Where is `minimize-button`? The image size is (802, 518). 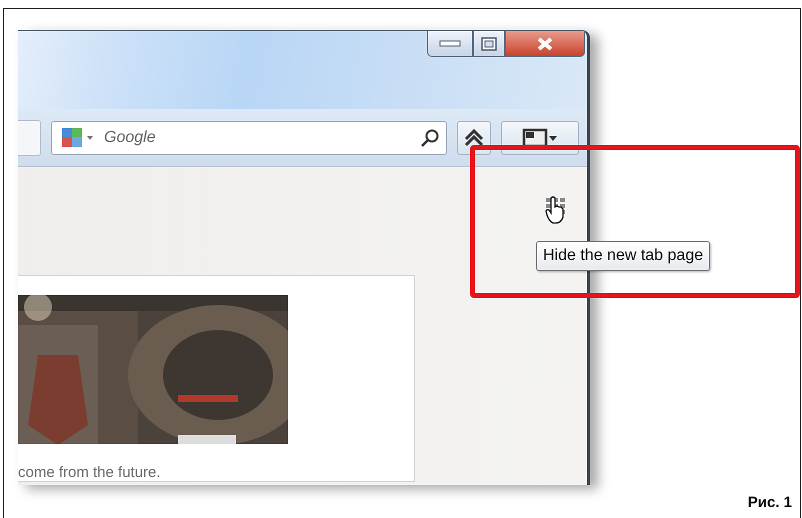
minimize-button is located at coordinates (450, 44).